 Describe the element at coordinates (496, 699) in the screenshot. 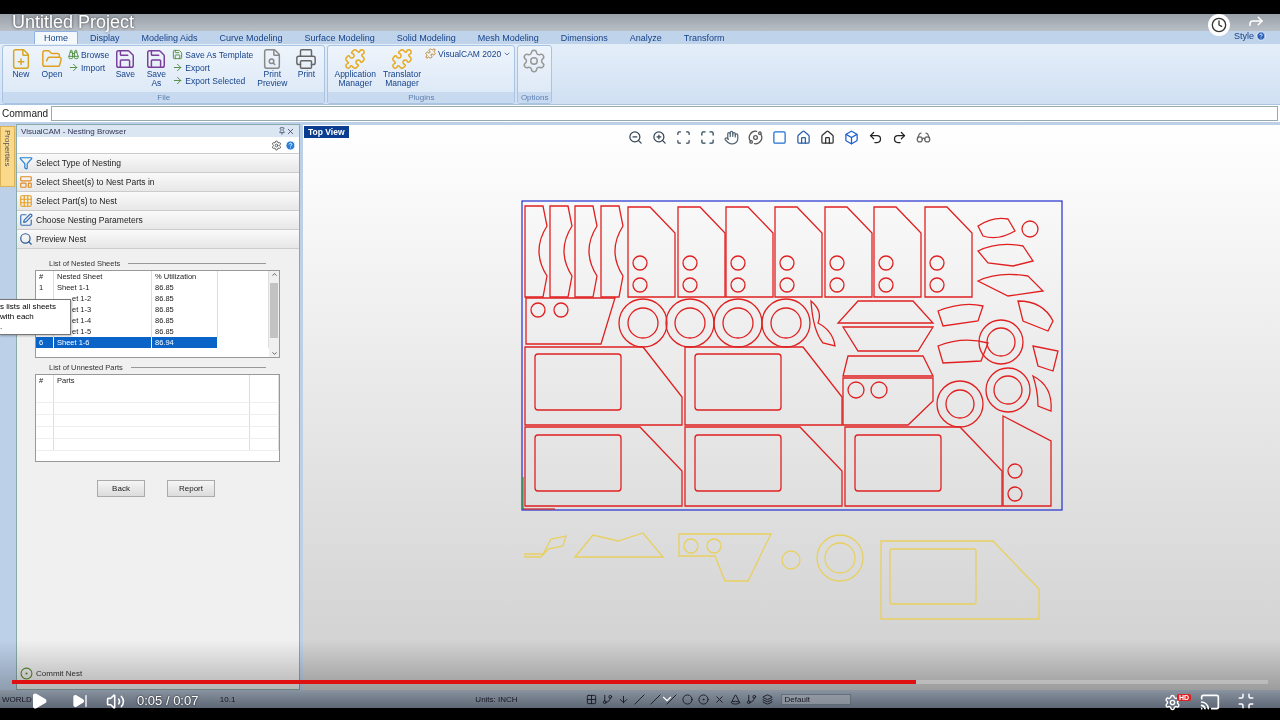

I see `status-field: Units: INCH` at that location.